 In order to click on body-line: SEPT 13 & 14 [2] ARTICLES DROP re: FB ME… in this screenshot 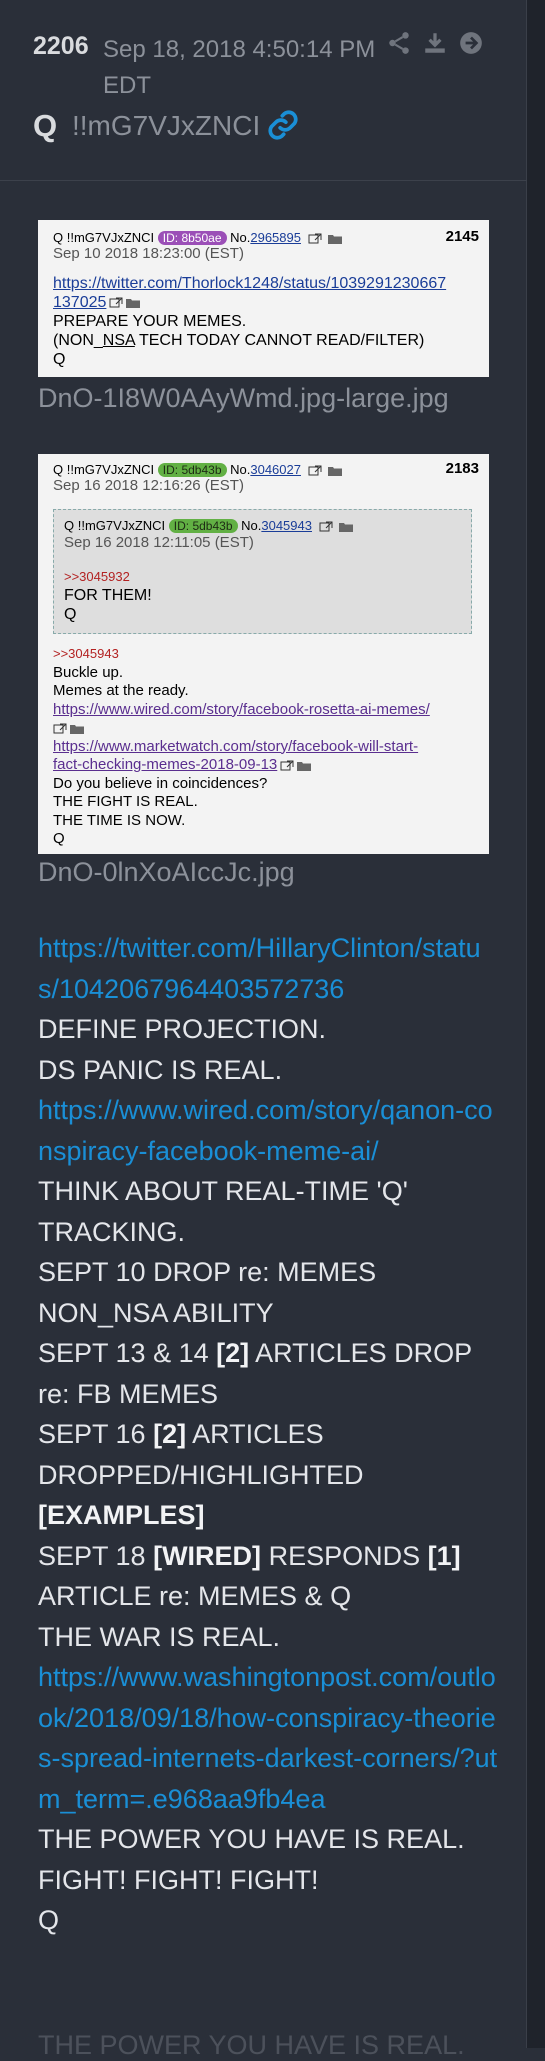, I will do `click(268, 1373)`.